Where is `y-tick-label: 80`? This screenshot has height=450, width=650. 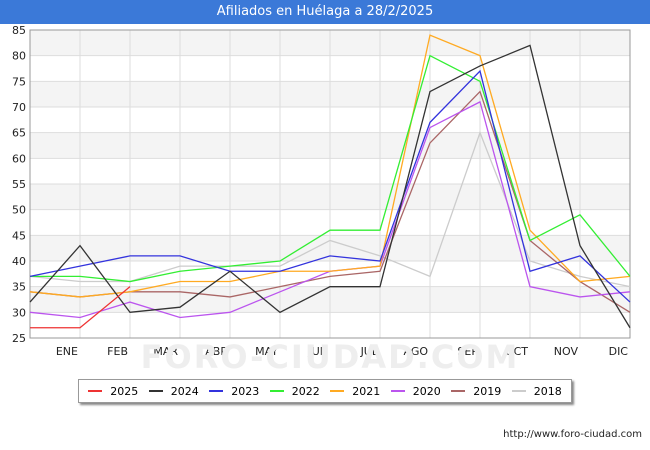 y-tick-label: 80 is located at coordinates (19, 56).